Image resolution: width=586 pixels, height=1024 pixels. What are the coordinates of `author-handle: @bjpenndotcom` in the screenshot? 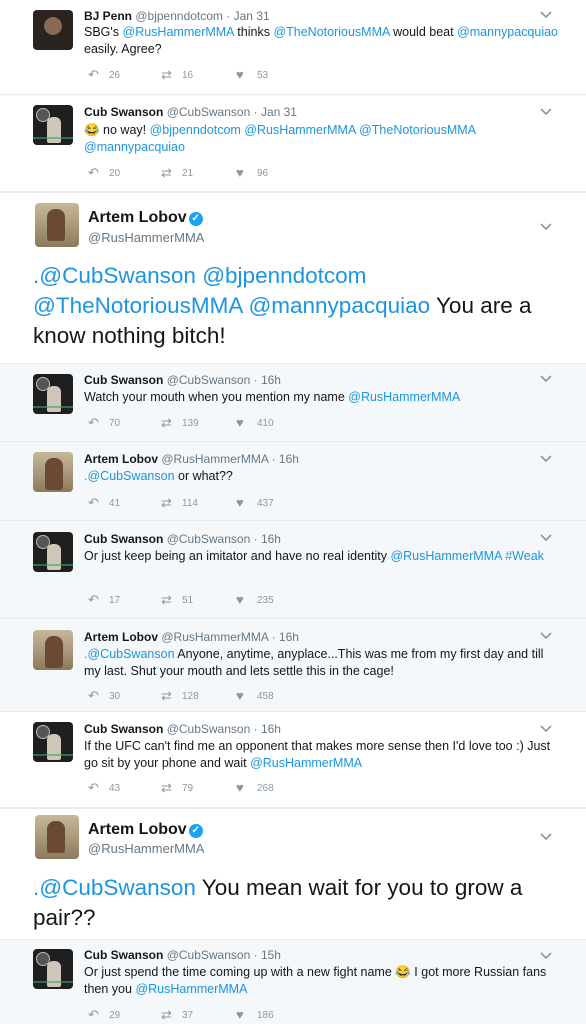 It's located at (179, 16).